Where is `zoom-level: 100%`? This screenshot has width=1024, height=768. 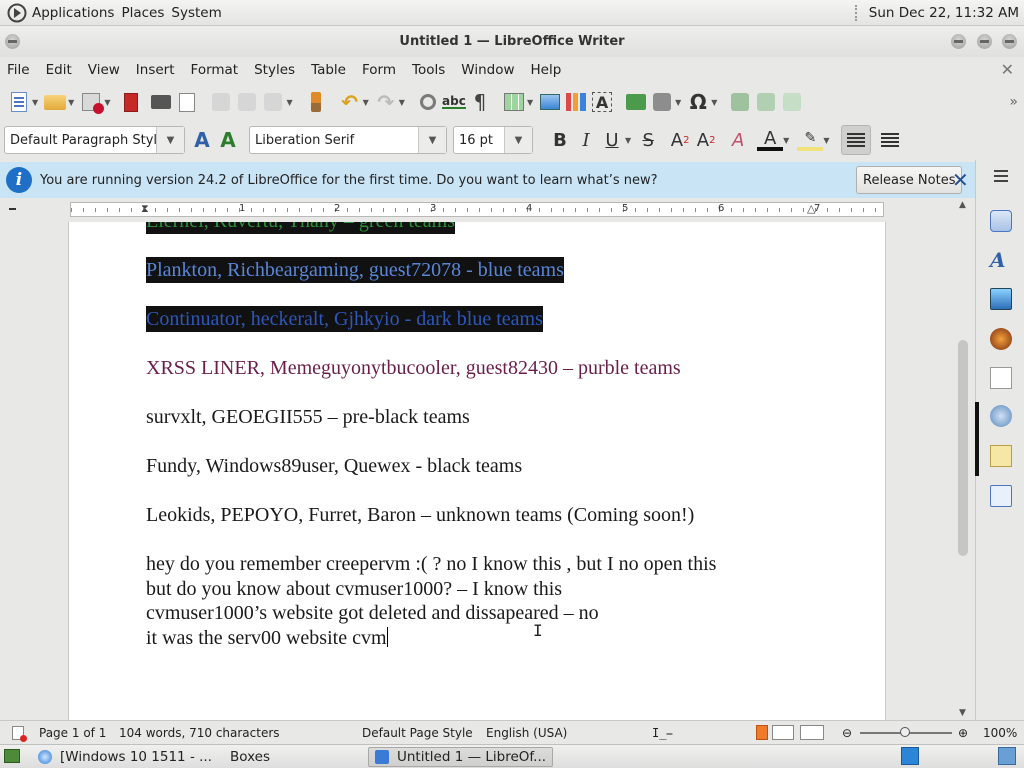
zoom-level: 100% is located at coordinates (1000, 733).